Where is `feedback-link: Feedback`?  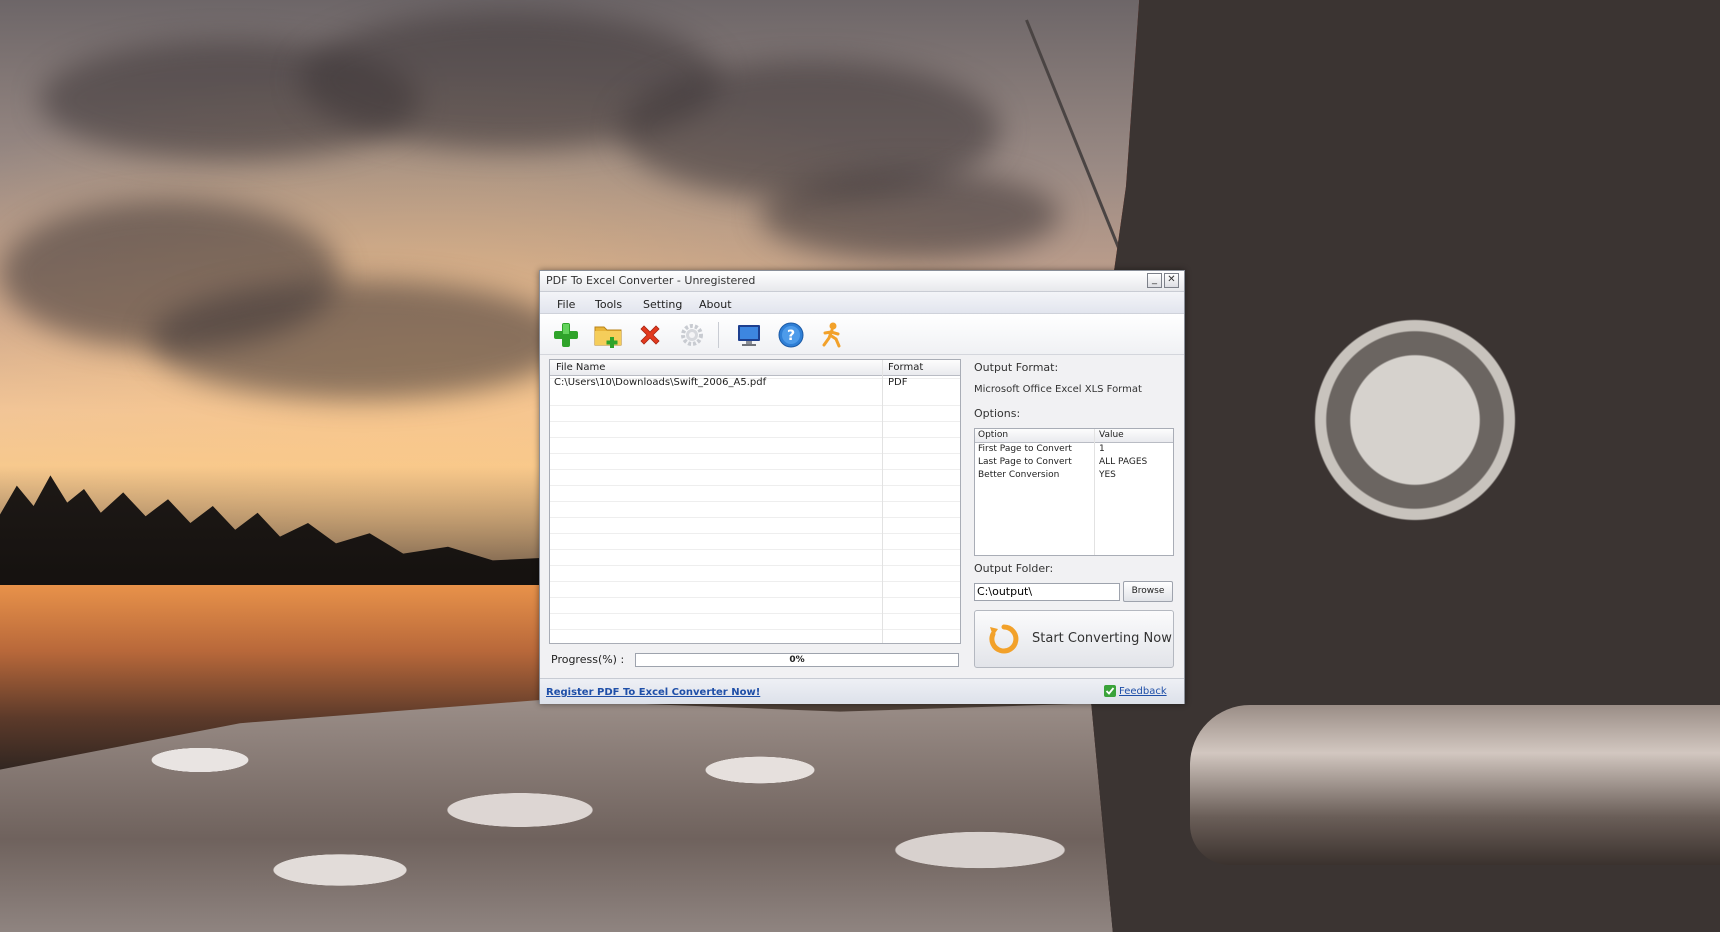
feedback-link: Feedback is located at coordinates (1135, 691).